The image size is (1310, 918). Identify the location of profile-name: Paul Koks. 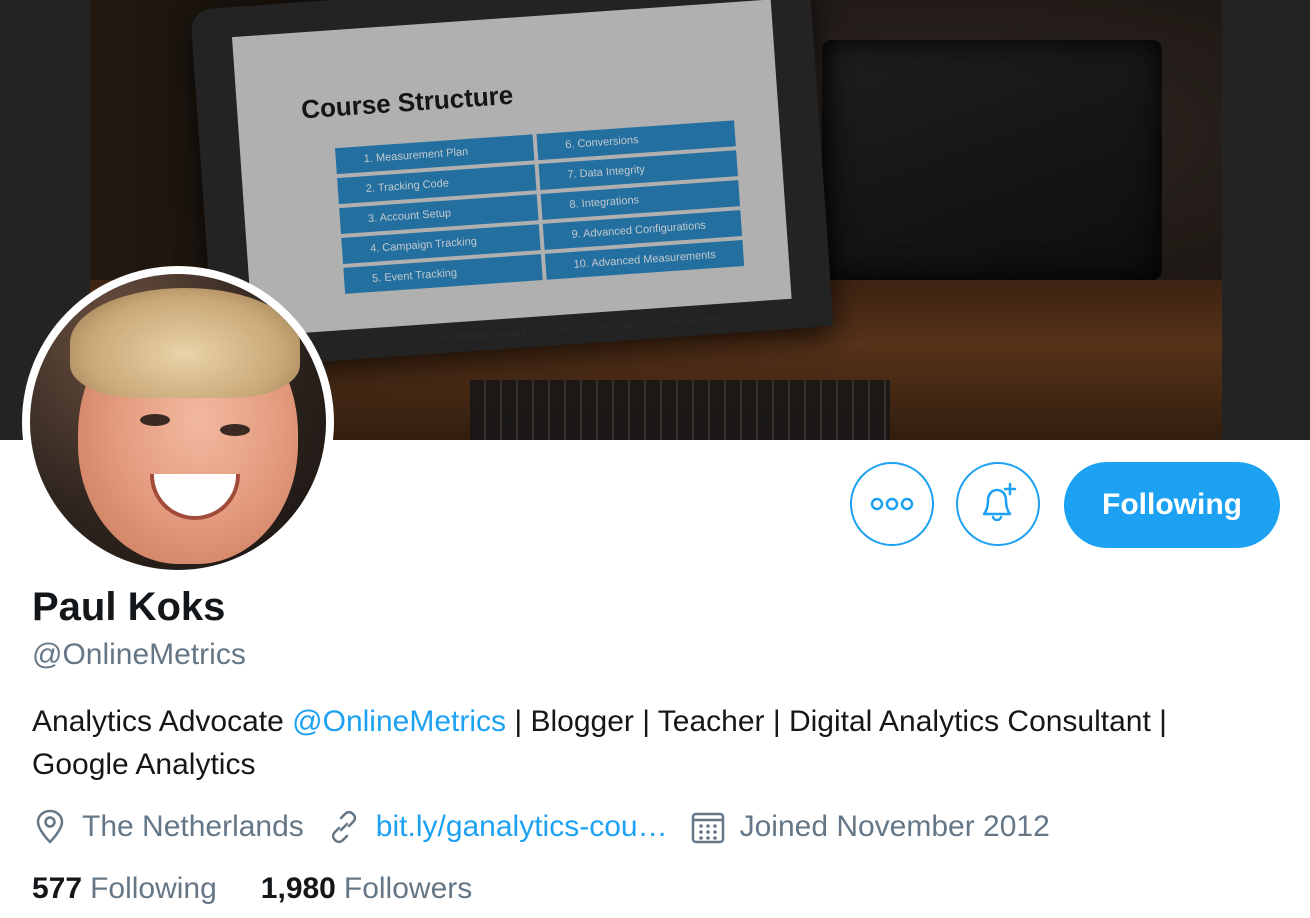
(129, 607).